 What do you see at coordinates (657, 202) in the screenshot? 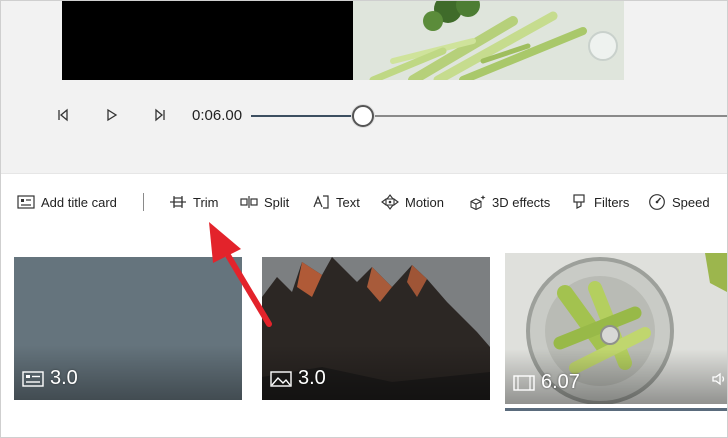
I see `speedometer-icon` at bounding box center [657, 202].